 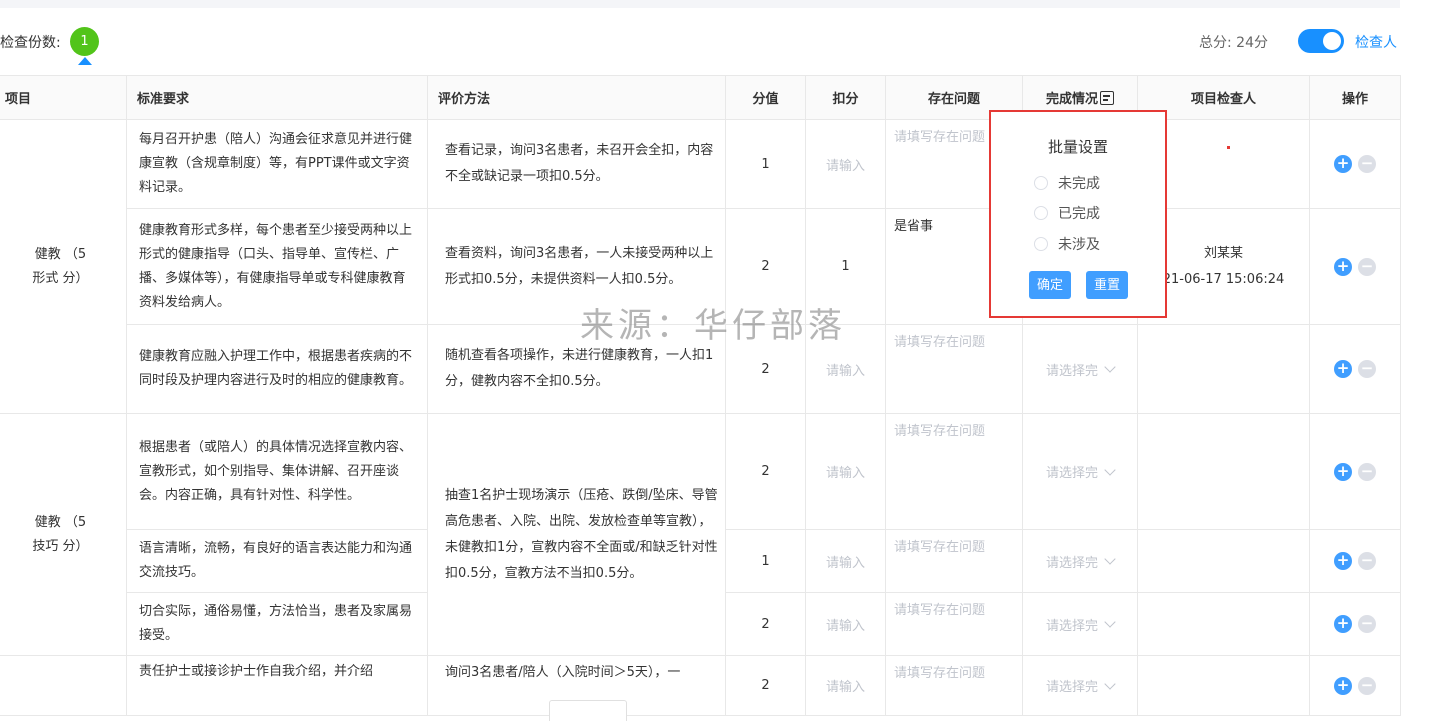 I want to click on method-cell: 查看记录，询问3名患者，未召开会全扣，内容不全或缺记录一项扣0.5分。, so click(x=576, y=164).